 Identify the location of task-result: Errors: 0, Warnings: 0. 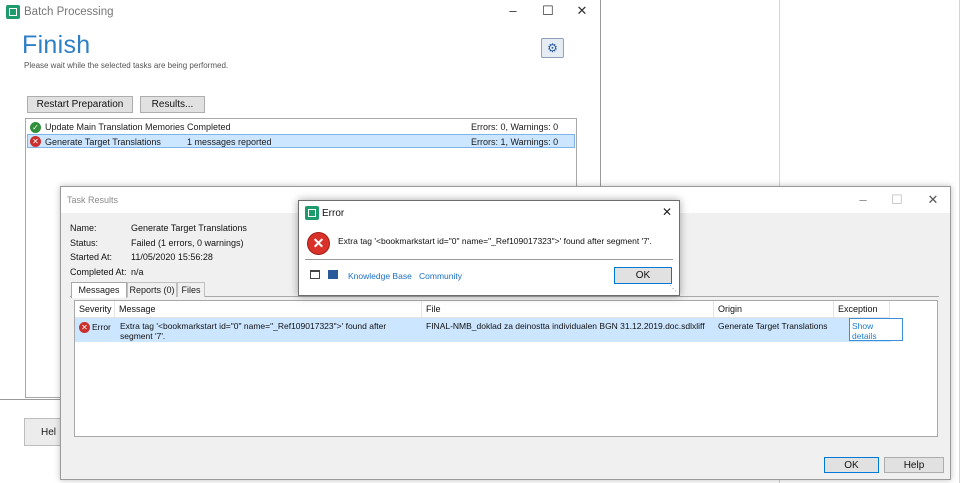
(515, 127).